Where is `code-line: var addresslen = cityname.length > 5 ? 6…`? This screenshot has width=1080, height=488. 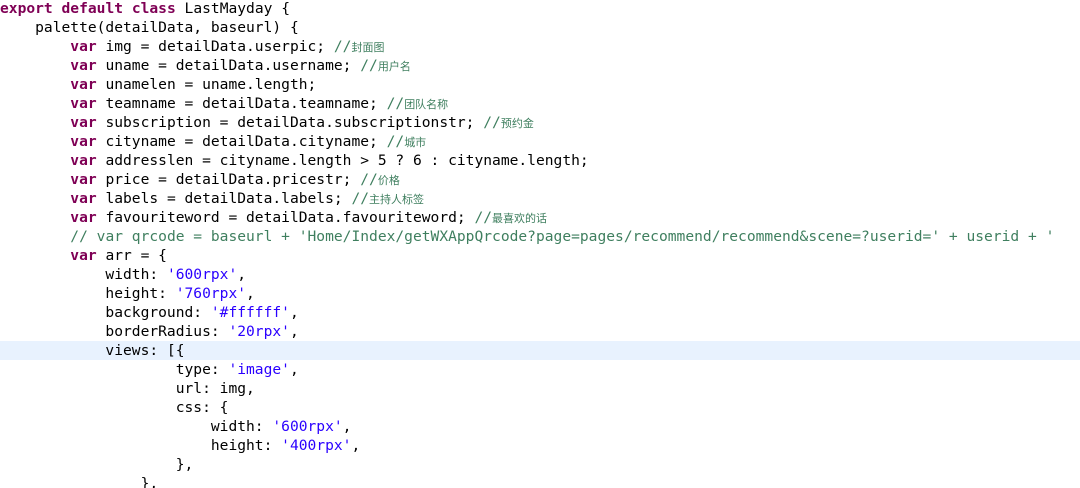
code-line: var addresslen = cityname.length > 5 ? 6… is located at coordinates (540, 160).